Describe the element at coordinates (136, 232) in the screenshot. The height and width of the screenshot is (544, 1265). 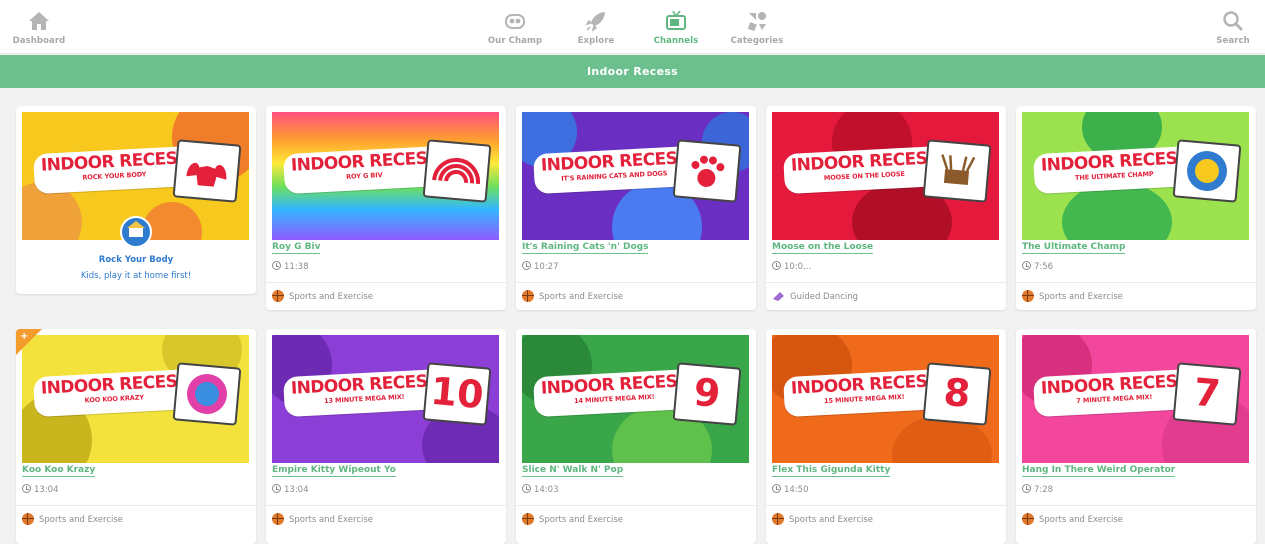
I see `home-badge-icon` at that location.